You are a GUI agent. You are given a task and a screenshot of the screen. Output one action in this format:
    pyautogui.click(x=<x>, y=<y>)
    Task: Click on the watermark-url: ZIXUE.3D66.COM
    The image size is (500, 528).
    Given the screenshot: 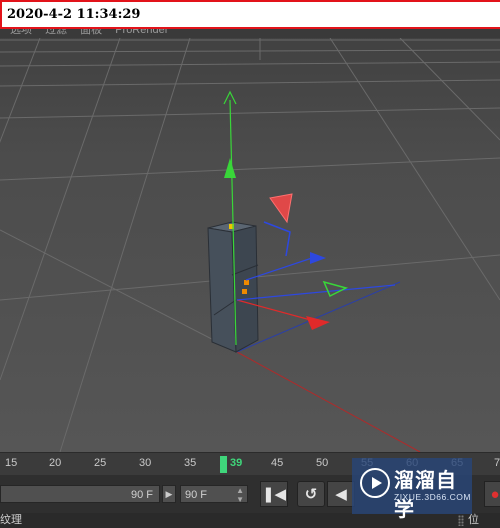 What is the action you would take?
    pyautogui.click(x=432, y=497)
    